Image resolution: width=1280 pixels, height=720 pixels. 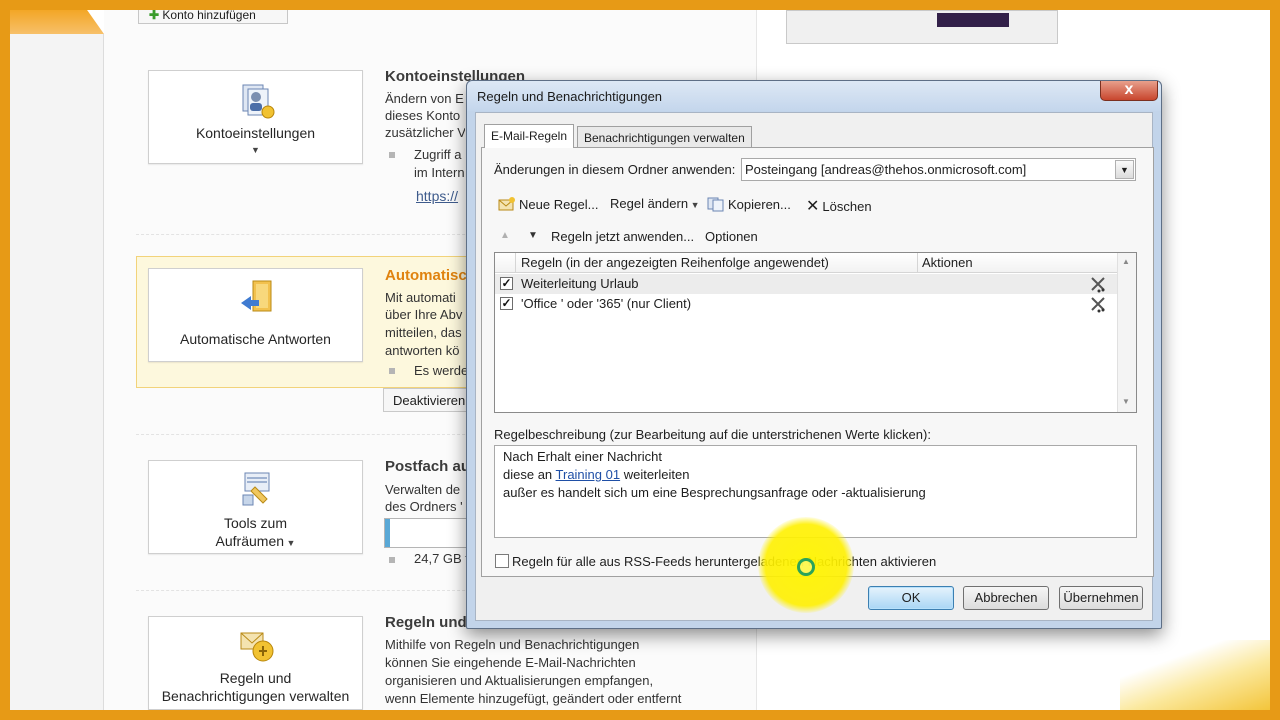 What do you see at coordinates (5, 360) in the screenshot?
I see `window-frame-left` at bounding box center [5, 360].